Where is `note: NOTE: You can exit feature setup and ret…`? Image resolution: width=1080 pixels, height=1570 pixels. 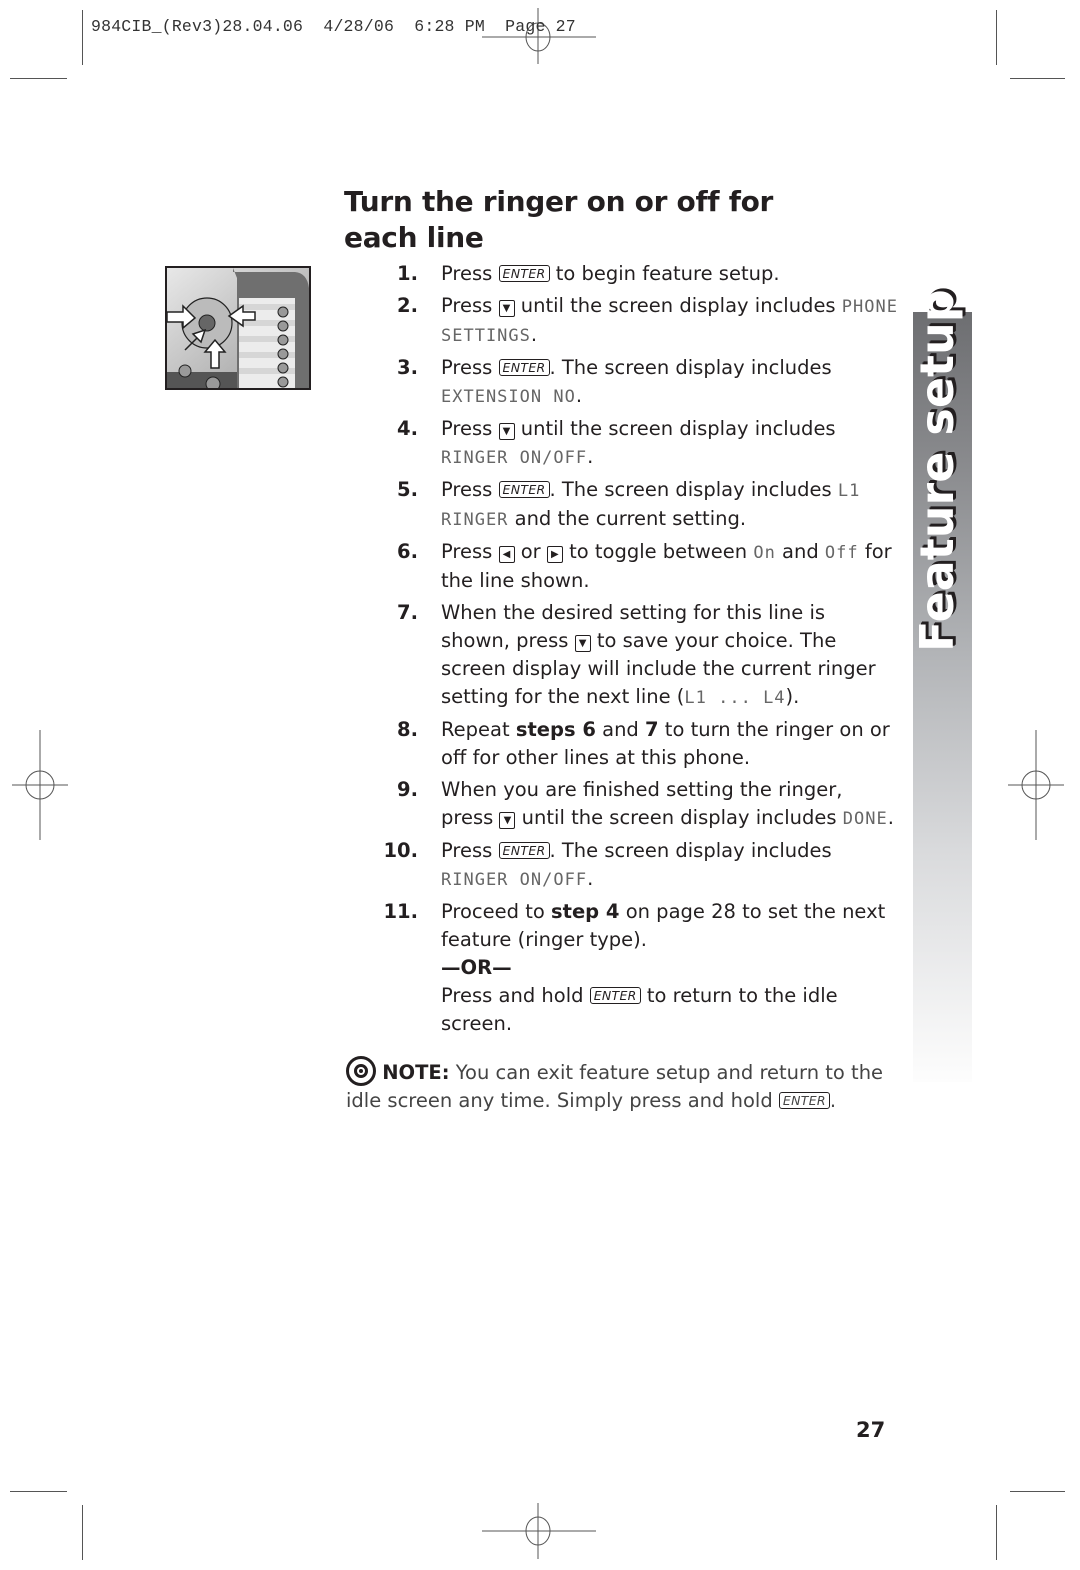
note: NOTE: You can exit feature setup and ret… is located at coordinates (616, 1085).